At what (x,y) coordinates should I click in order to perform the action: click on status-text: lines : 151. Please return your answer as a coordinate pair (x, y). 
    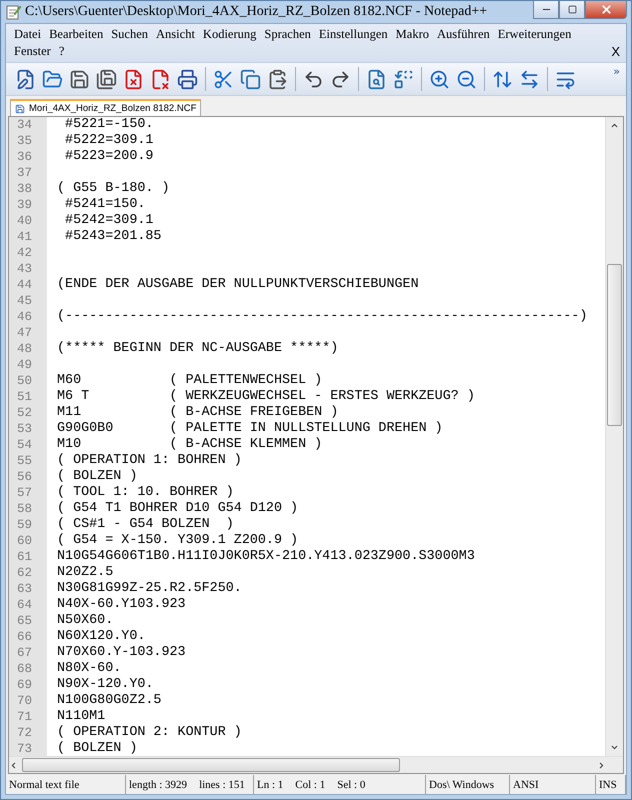
    Looking at the image, I should click on (222, 784).